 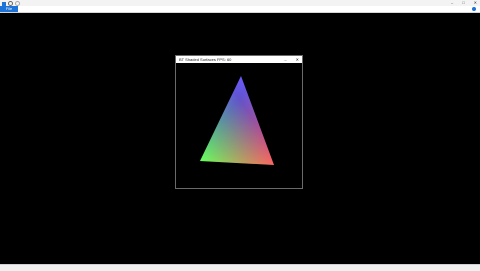 I want to click on render-canvas, so click(x=239, y=125).